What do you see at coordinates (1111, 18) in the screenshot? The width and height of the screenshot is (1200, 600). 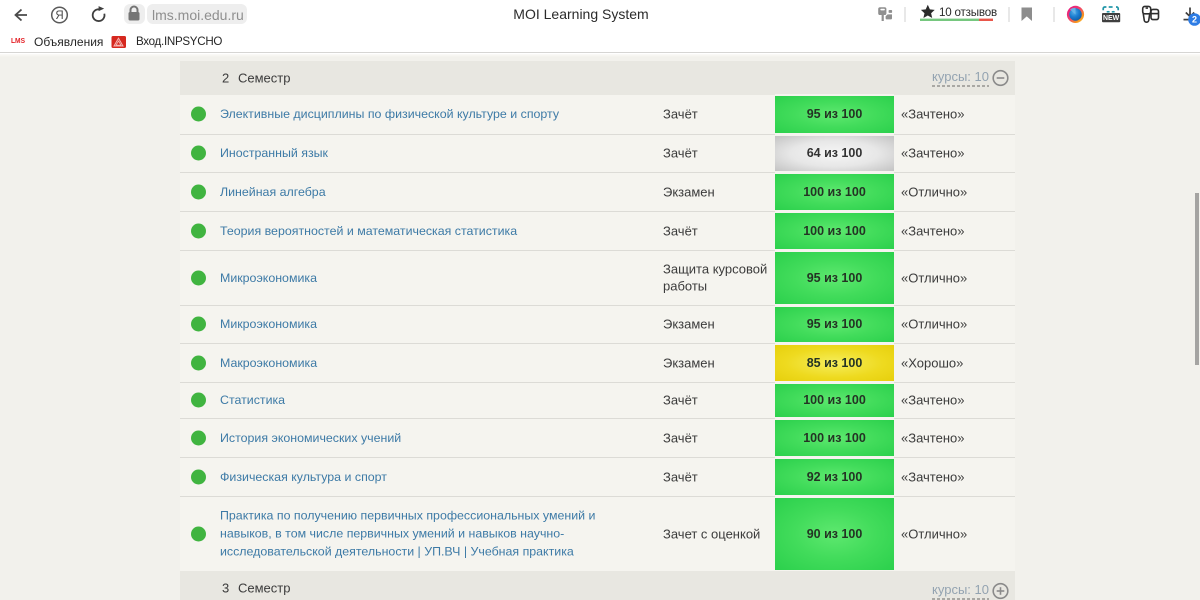 I see `svg-text: NEW` at bounding box center [1111, 18].